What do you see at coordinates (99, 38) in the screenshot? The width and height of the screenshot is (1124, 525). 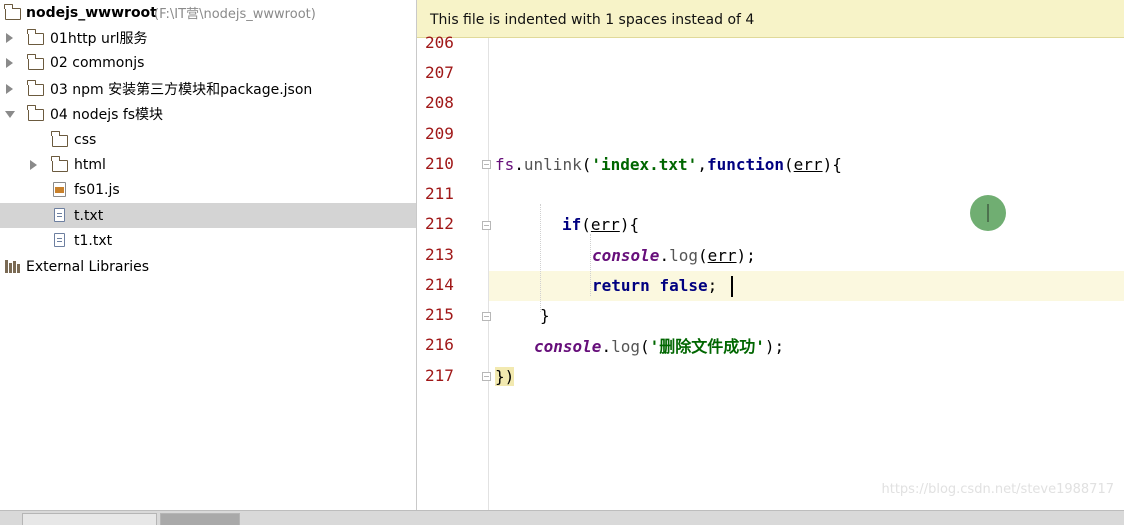 I see `tree-item-label: 01http url服务` at bounding box center [99, 38].